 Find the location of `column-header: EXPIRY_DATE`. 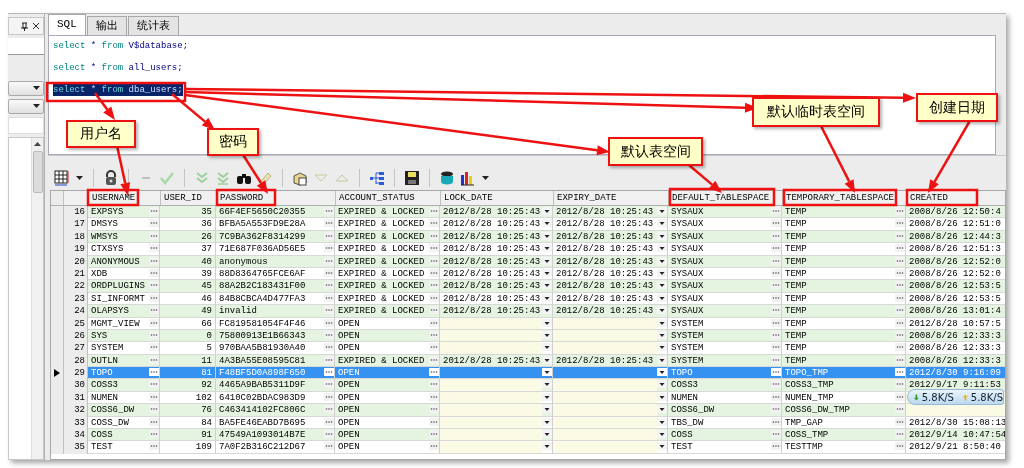

column-header: EXPIRY_DATE is located at coordinates (611, 198).